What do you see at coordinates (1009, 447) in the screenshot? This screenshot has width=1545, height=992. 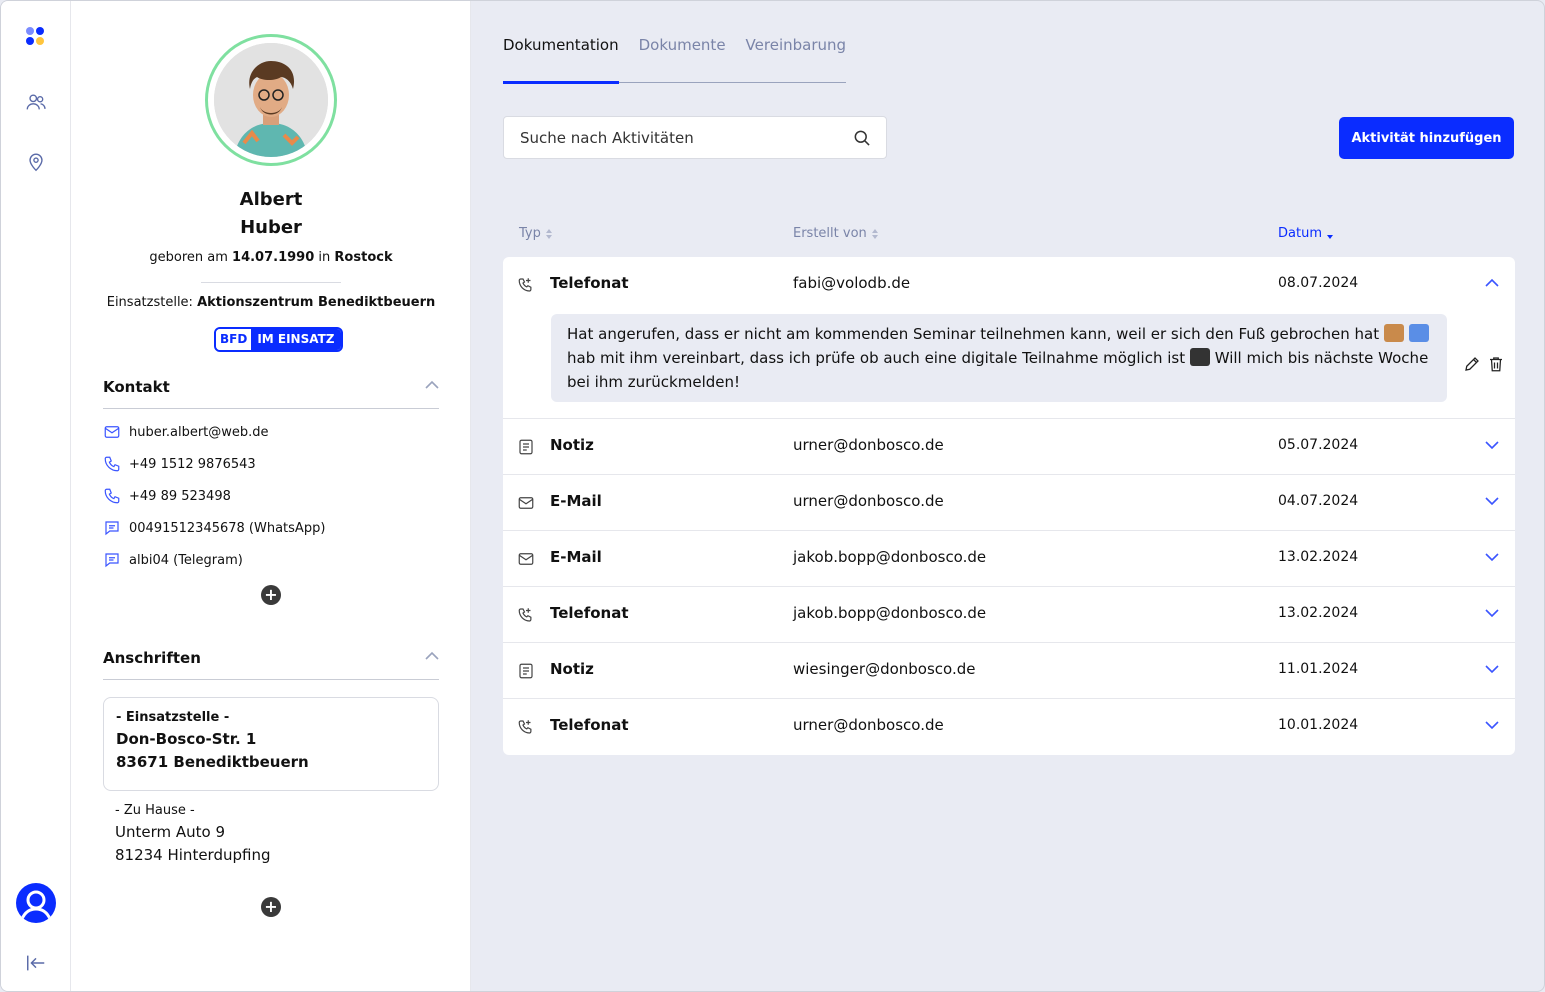 I see `table-row: Notiz urner@donbosco.de 05.07.2024` at bounding box center [1009, 447].